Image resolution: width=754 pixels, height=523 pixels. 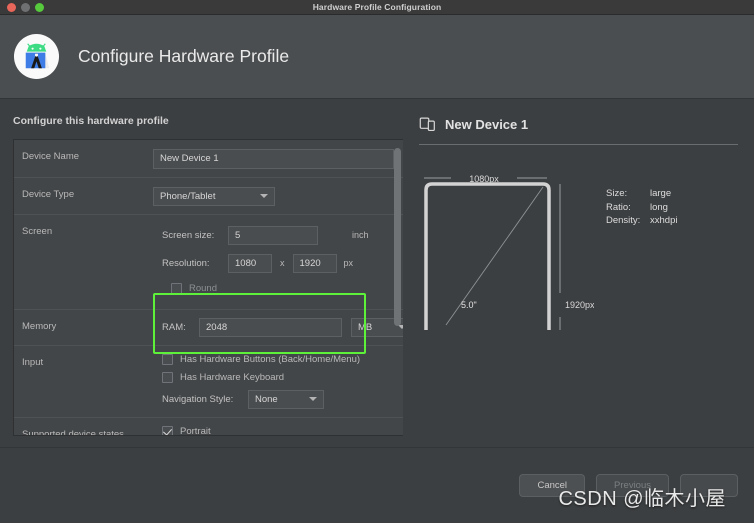 I want to click on ram-group: RAM: 2048 MB, so click(x=278, y=327).